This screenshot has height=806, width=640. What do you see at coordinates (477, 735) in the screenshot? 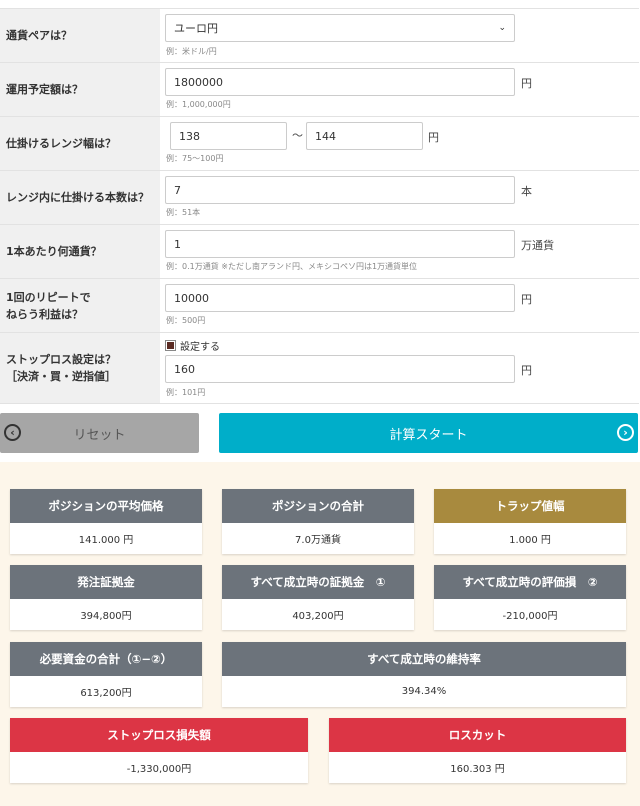
I see `result-title: ロスカット` at bounding box center [477, 735].